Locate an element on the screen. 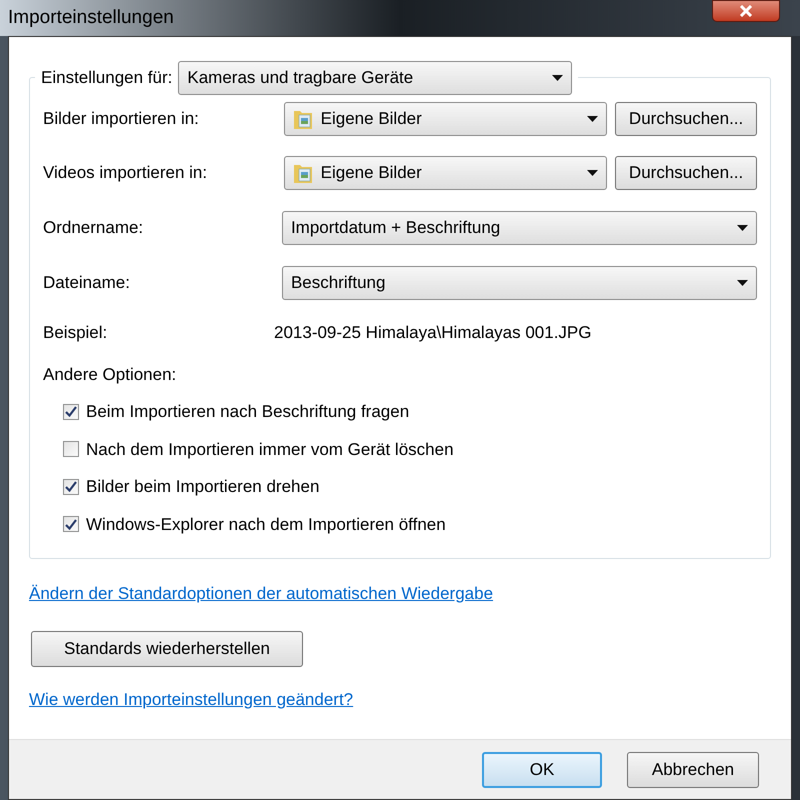 This screenshot has height=800, width=800. checkbox-label: Windows-Explorer nach dem Importieren öffnen is located at coordinates (266, 525).